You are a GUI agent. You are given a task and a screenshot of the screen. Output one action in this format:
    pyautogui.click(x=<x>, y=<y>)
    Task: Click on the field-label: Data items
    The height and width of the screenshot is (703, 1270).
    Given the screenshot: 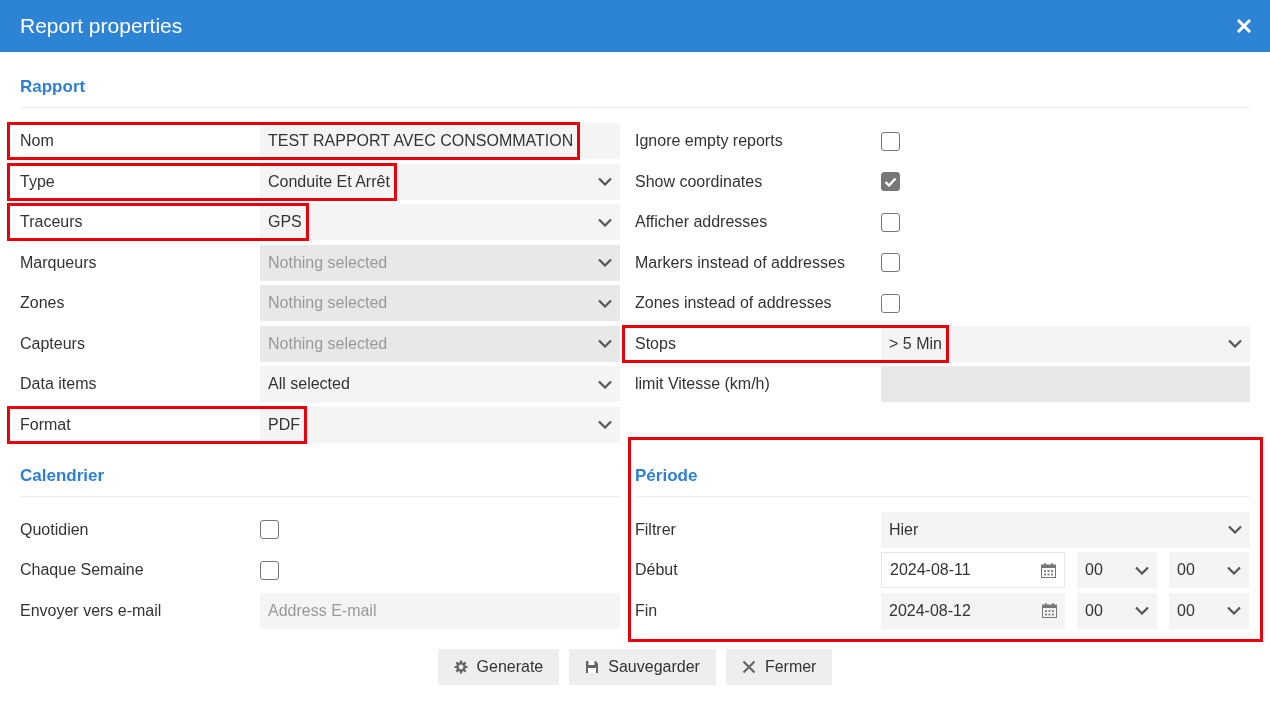 What is the action you would take?
    pyautogui.click(x=59, y=384)
    